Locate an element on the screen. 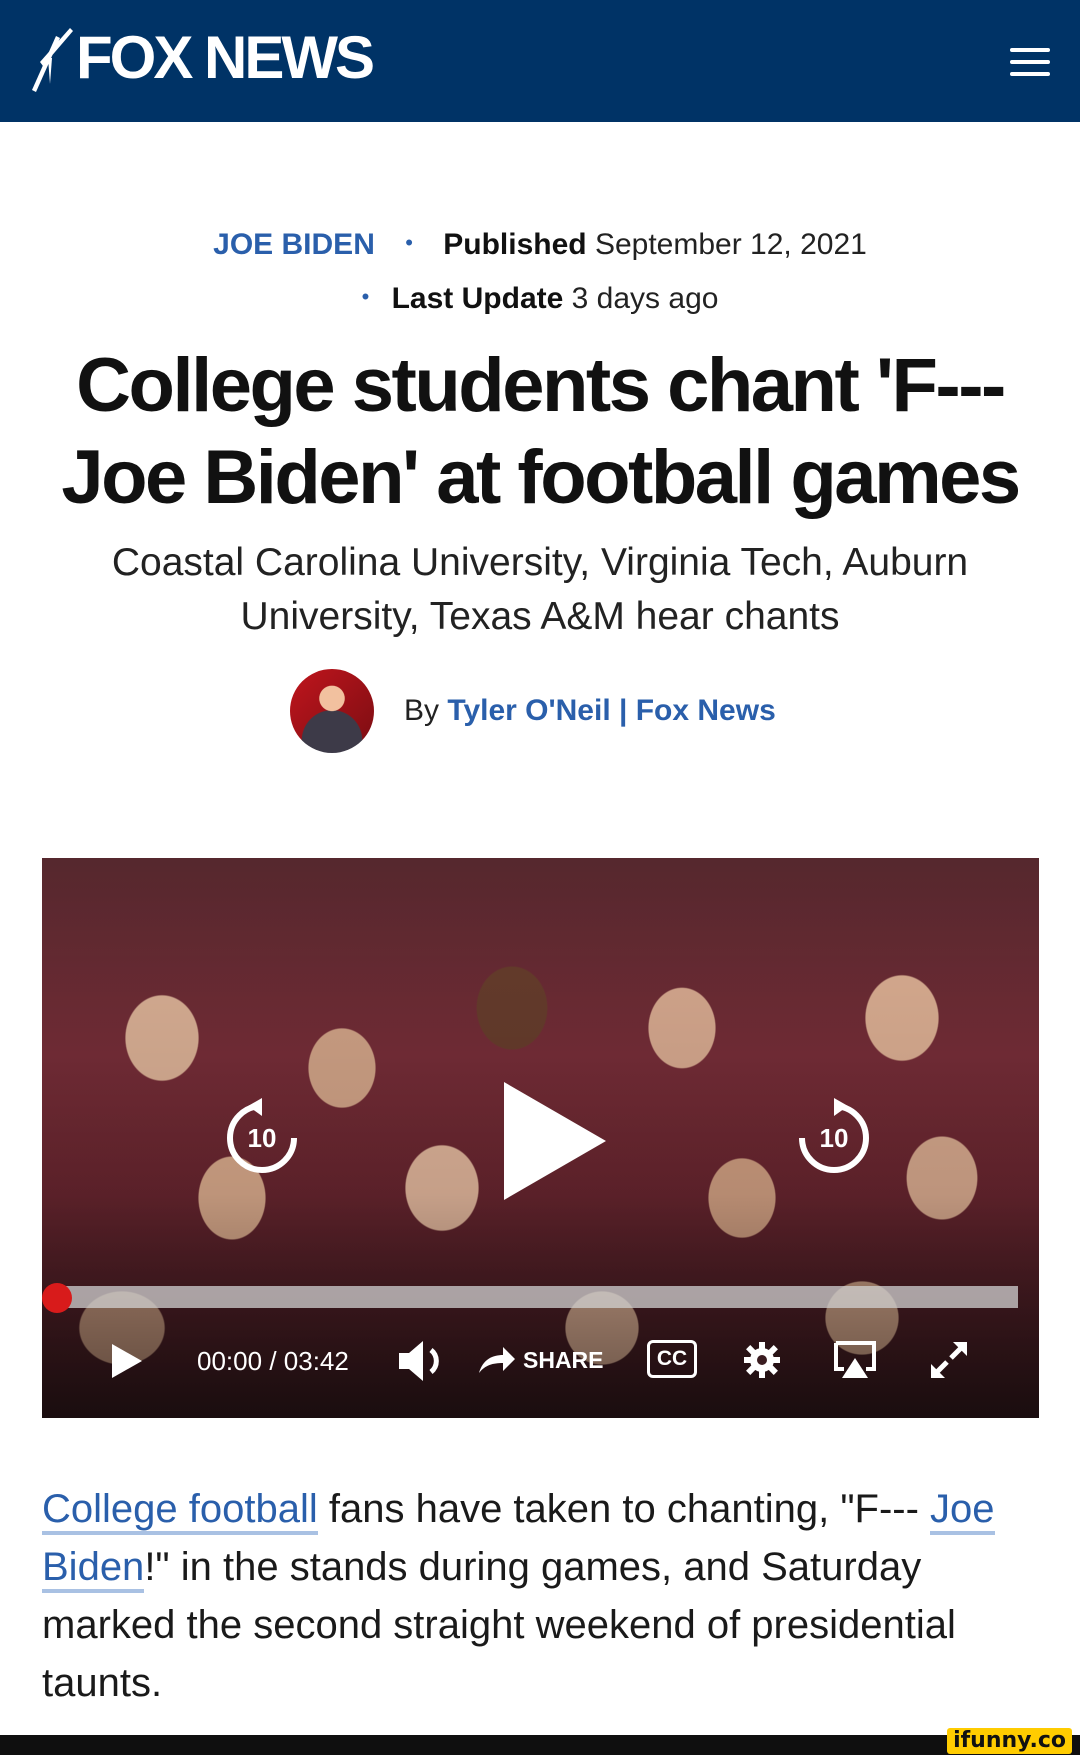 Image resolution: width=1080 pixels, height=1755 pixels. share-arrow-icon is located at coordinates (497, 1360).